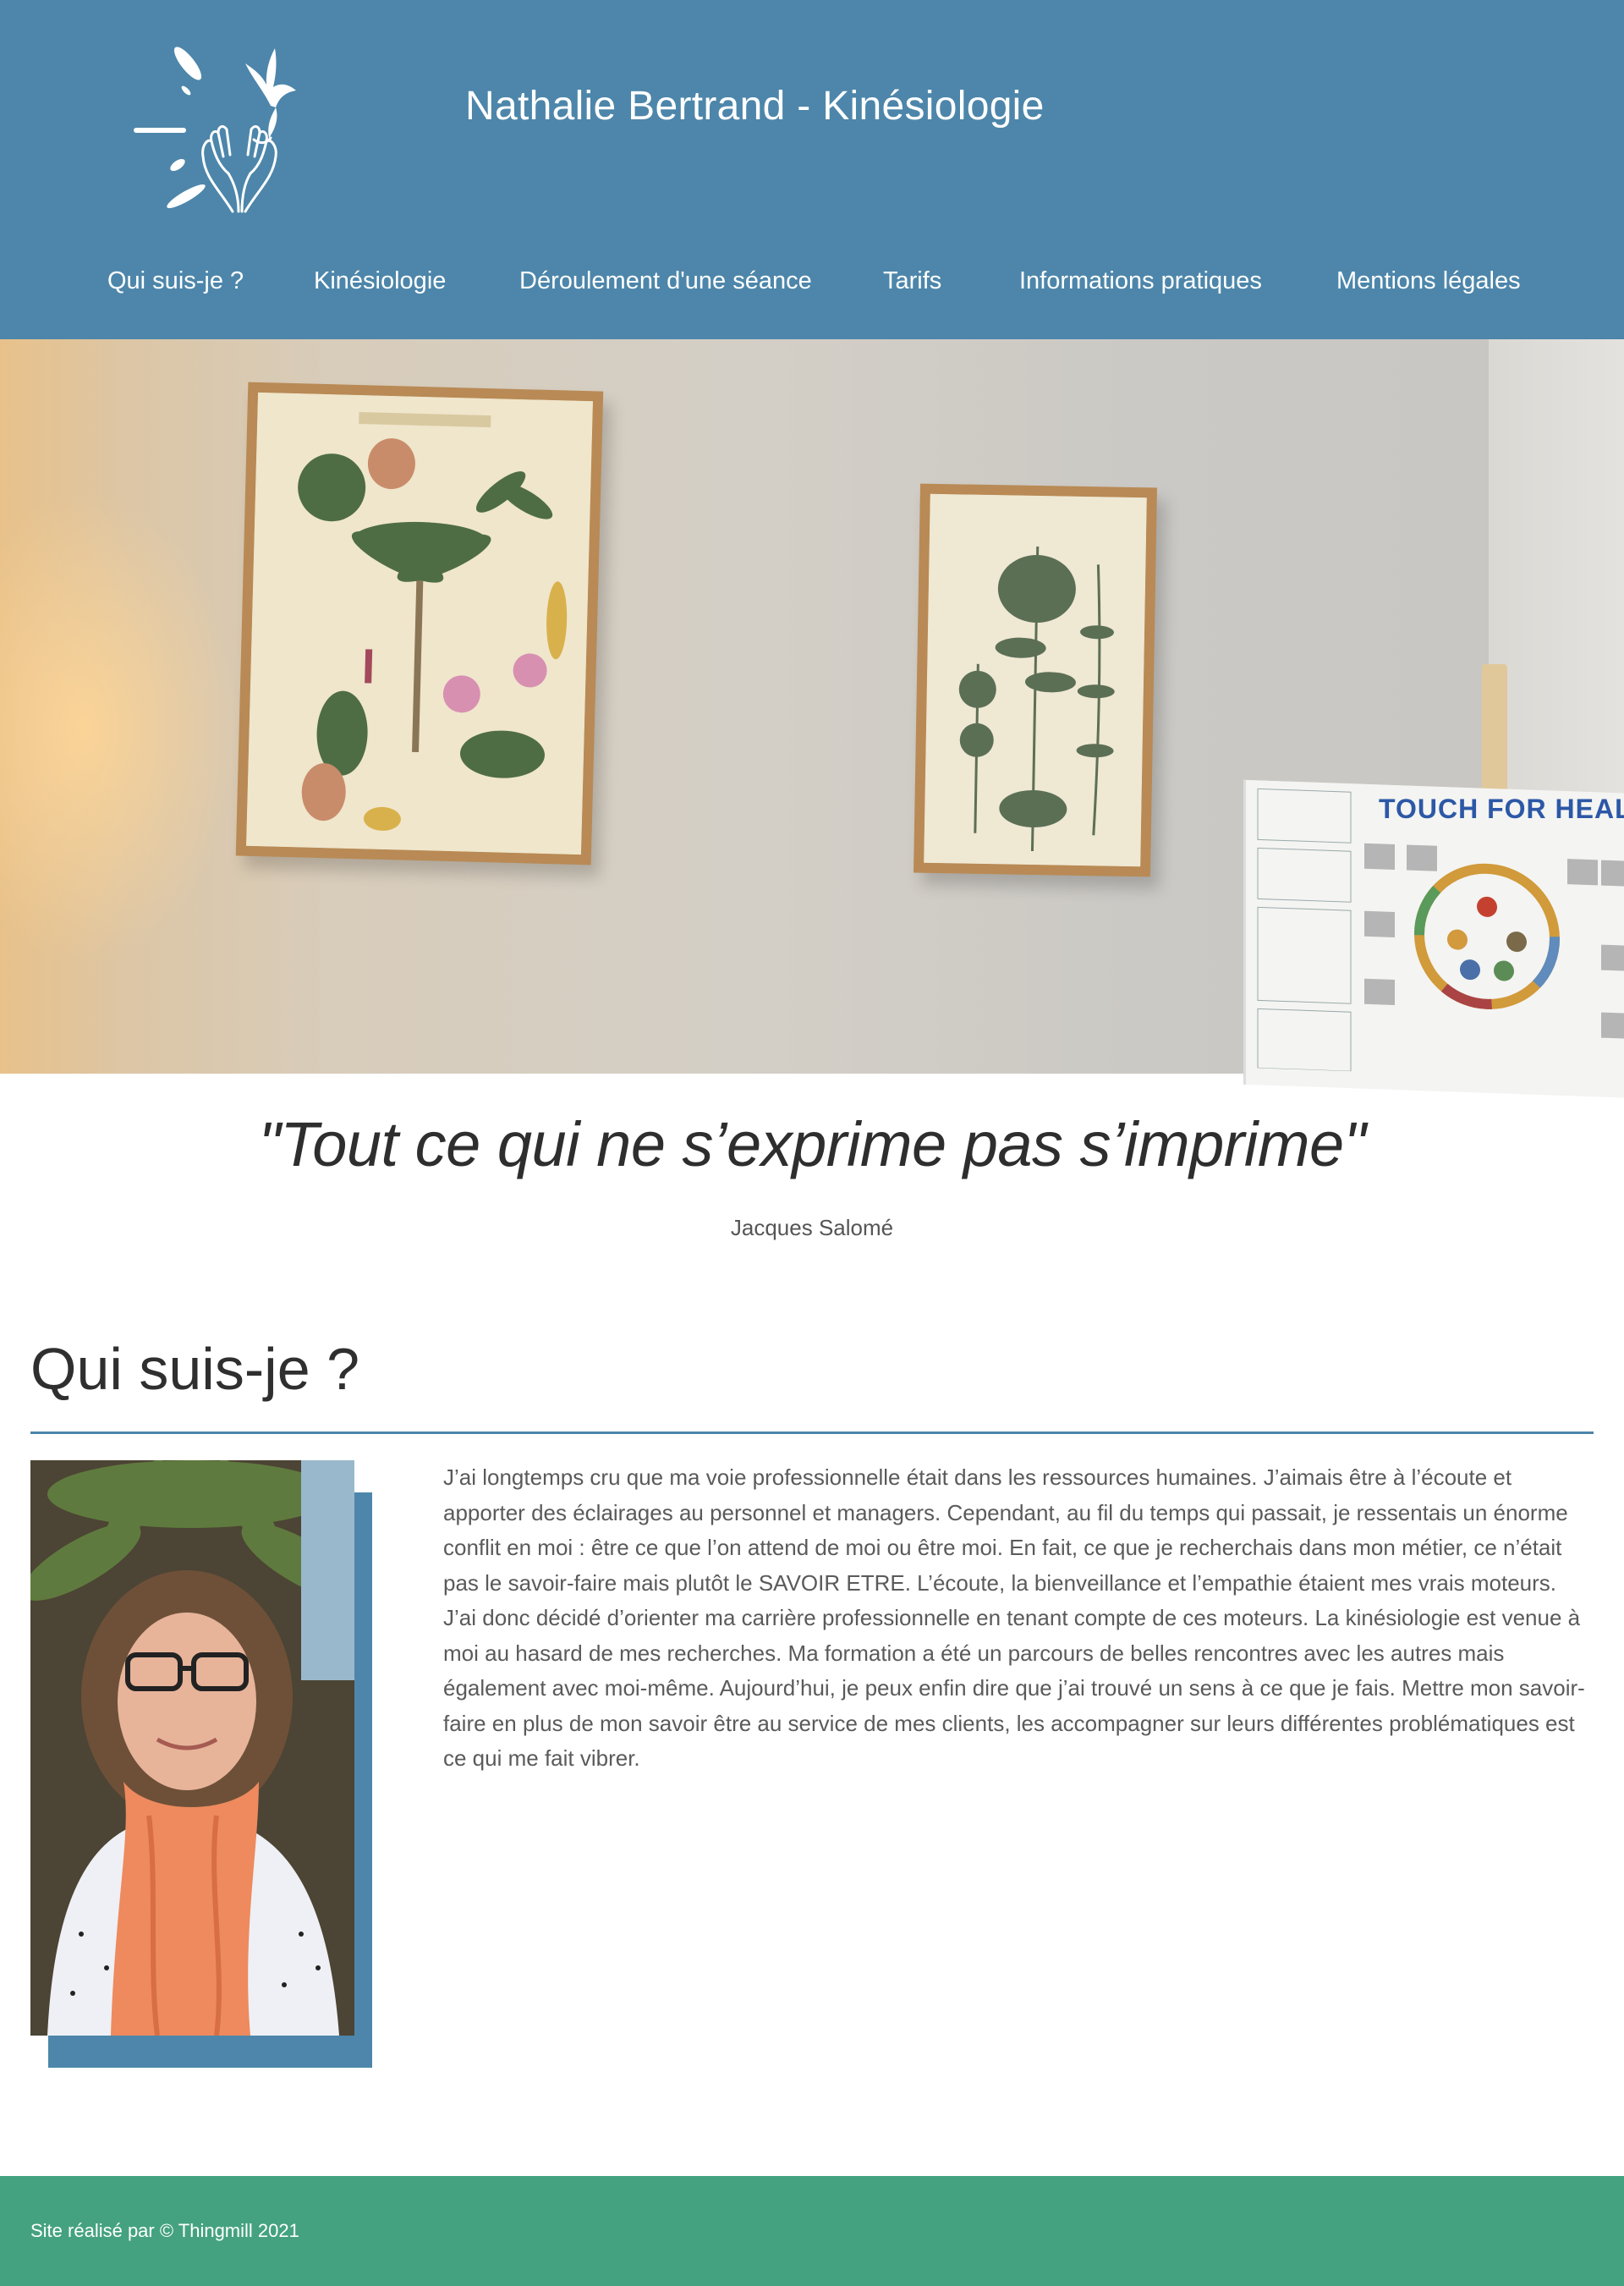 This screenshot has width=1624, height=2286. I want to click on section-title-qui-suis-je: Qui suis-je ?, so click(195, 1369).